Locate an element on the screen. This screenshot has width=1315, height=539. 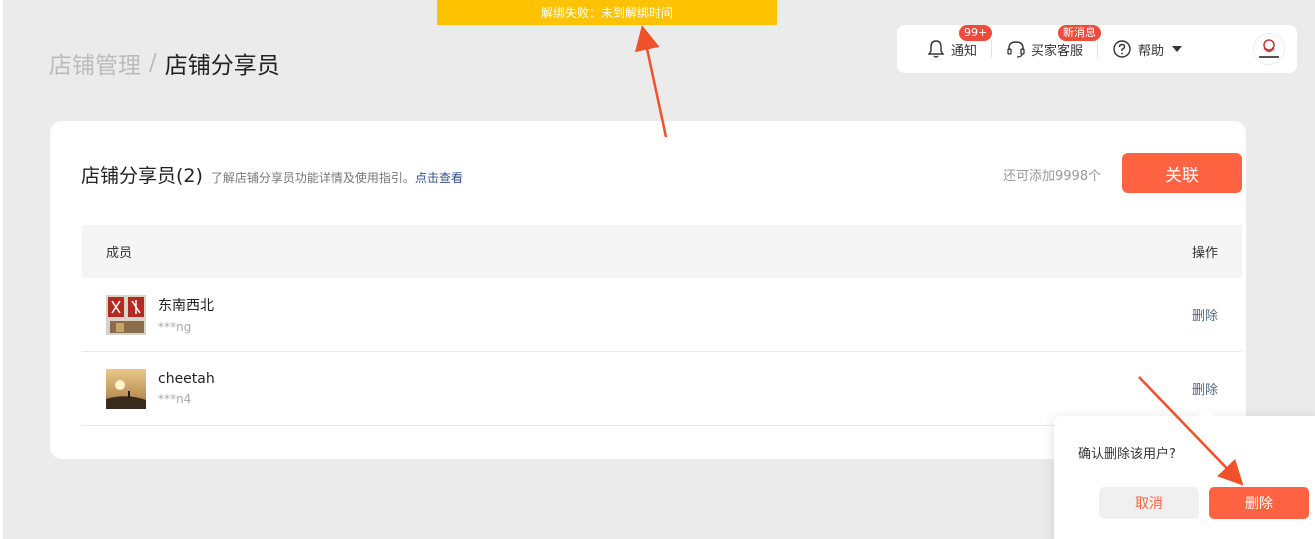
member-name: cheetah is located at coordinates (186, 379).